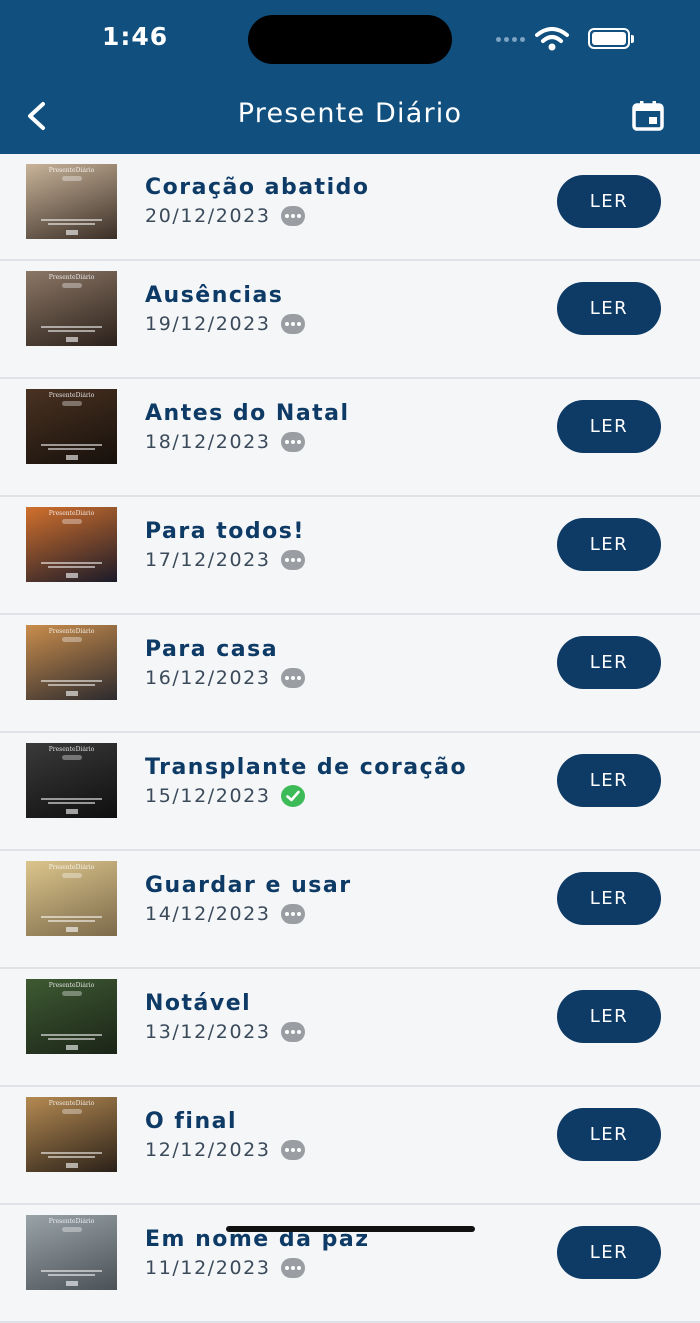 The width and height of the screenshot is (700, 1323). I want to click on item-date-row: 12/12/2023, so click(225, 1150).